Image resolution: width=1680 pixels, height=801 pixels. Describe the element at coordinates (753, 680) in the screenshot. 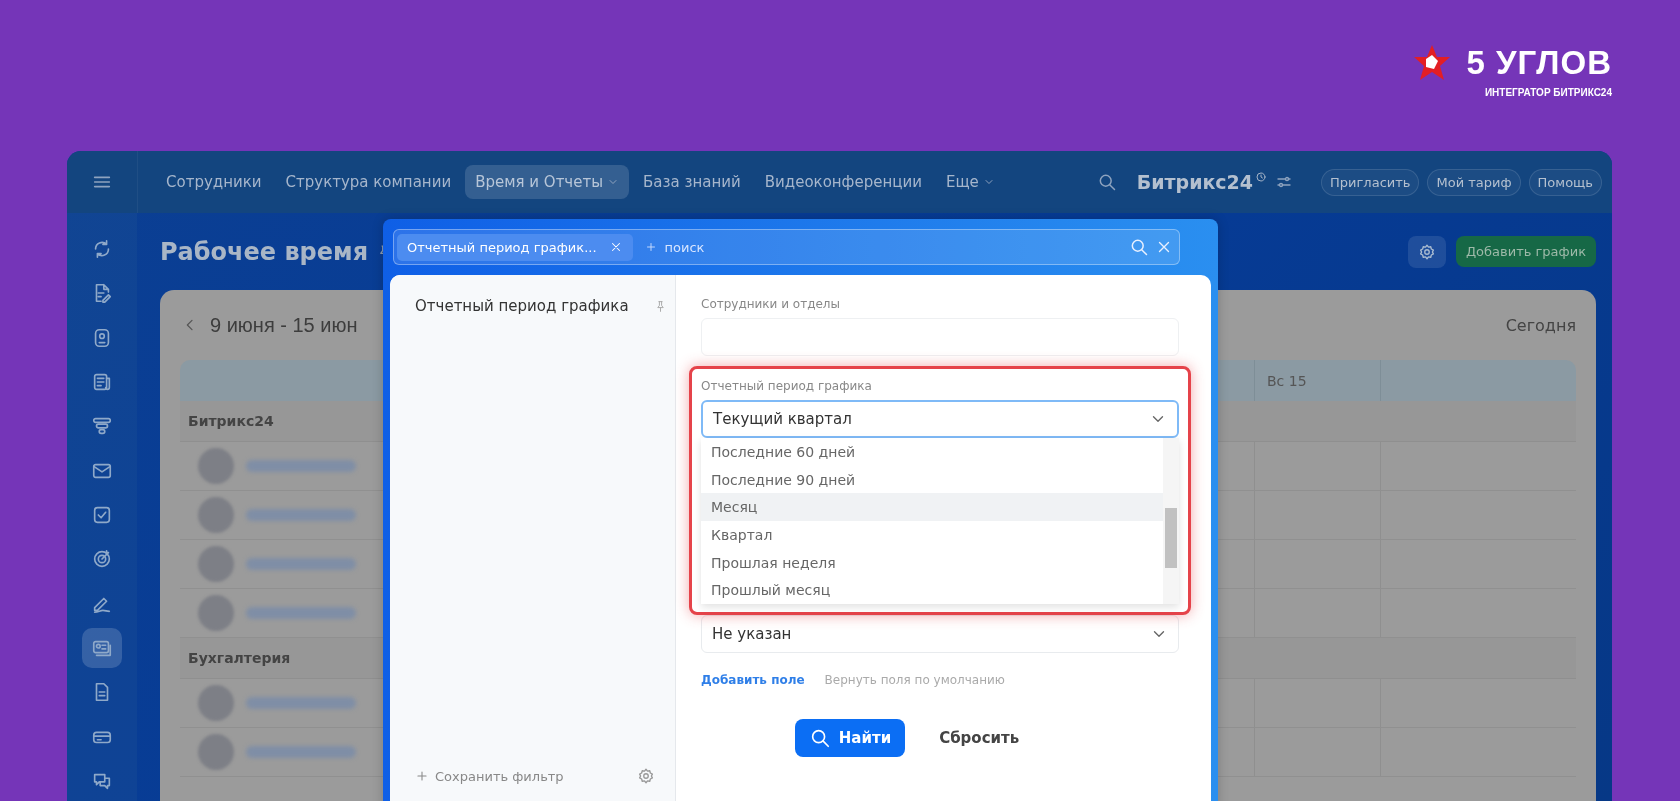

I see `add-field-link: Добавить поле` at that location.